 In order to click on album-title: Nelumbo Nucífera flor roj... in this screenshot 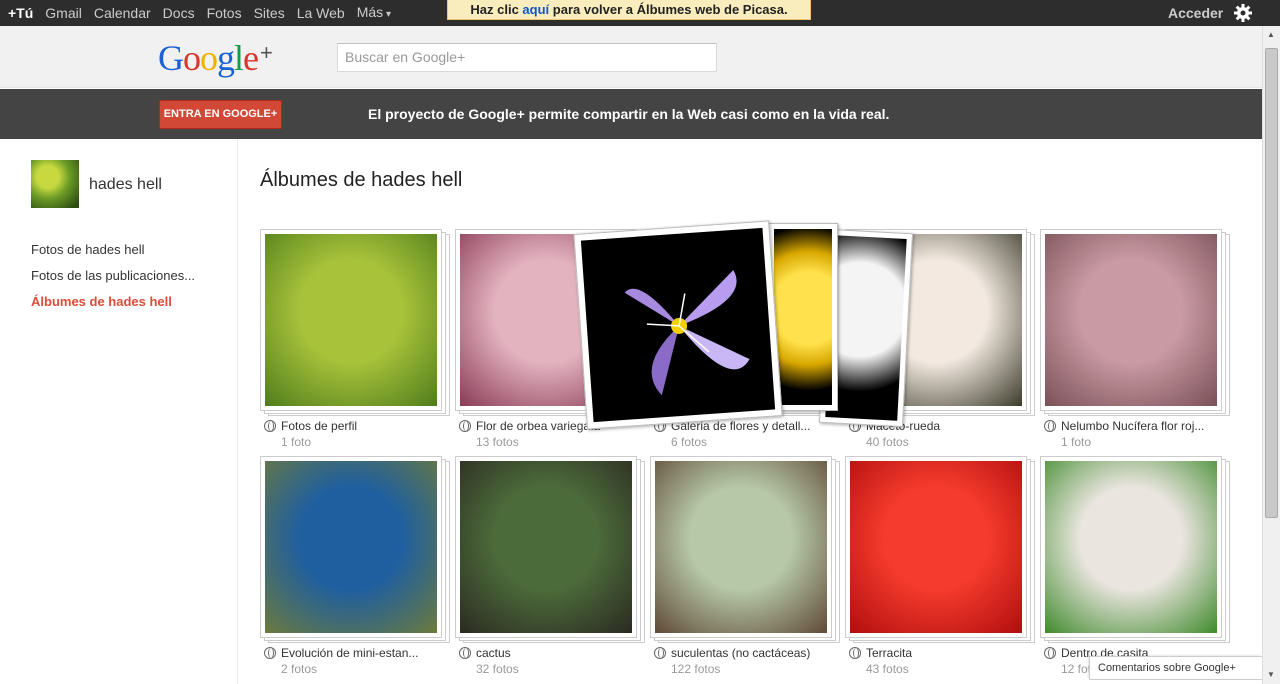, I will do `click(1136, 426)`.